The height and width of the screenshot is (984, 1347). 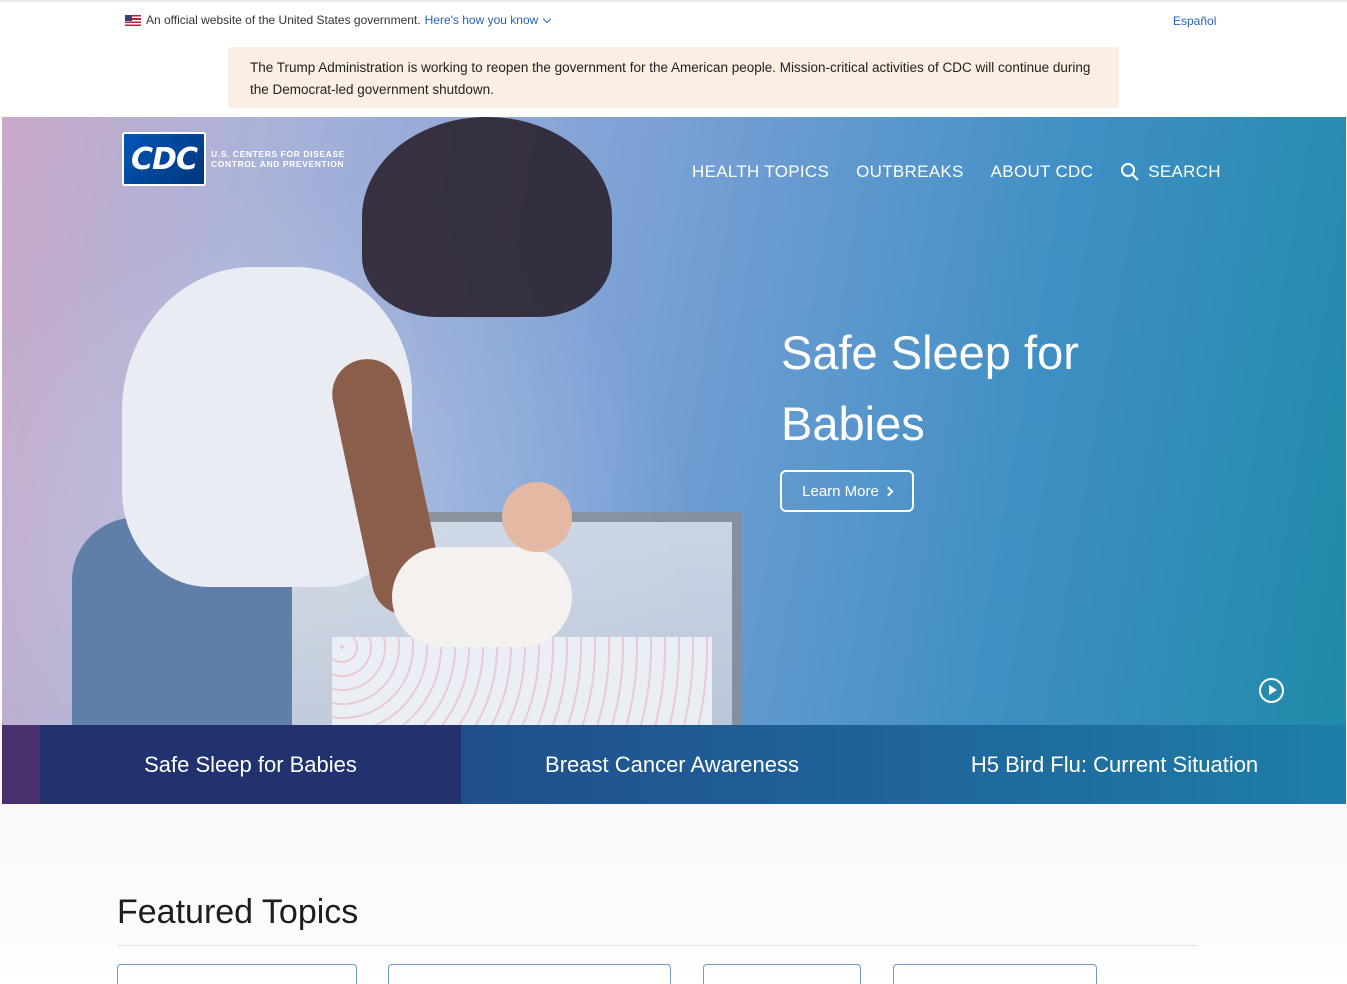 What do you see at coordinates (840, 491) in the screenshot?
I see `learn-more-label: Learn More` at bounding box center [840, 491].